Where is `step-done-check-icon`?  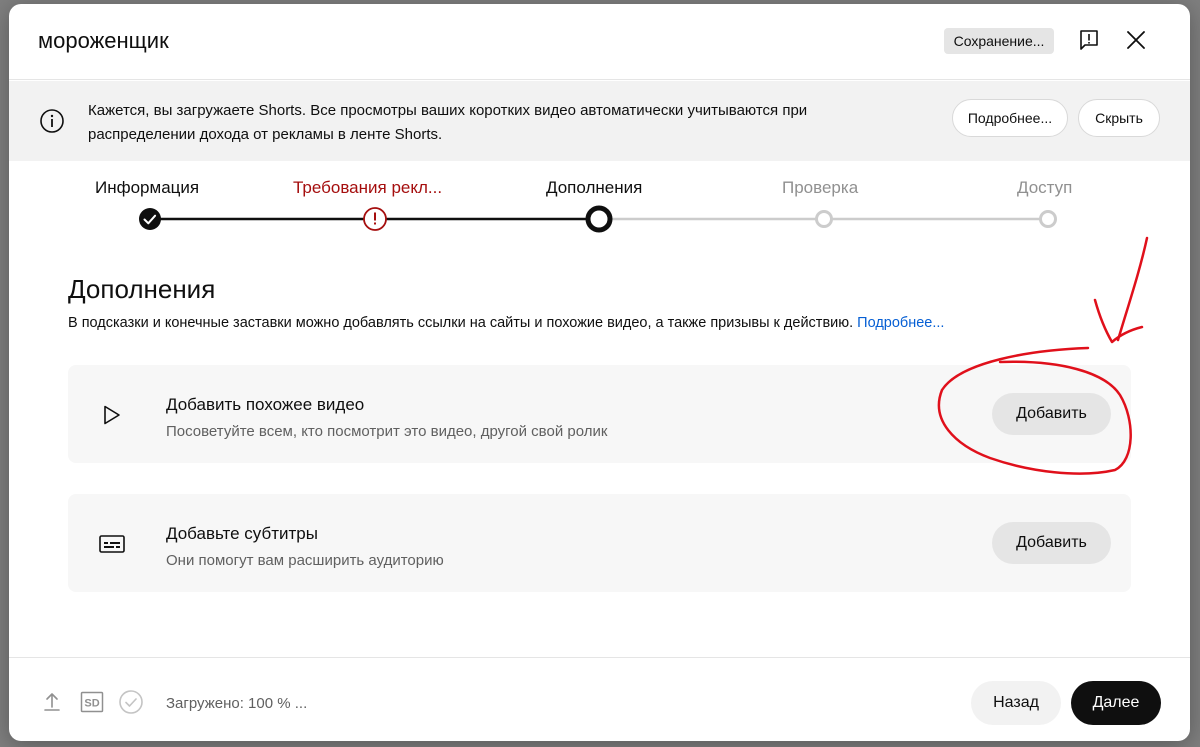 step-done-check-icon is located at coordinates (150, 219).